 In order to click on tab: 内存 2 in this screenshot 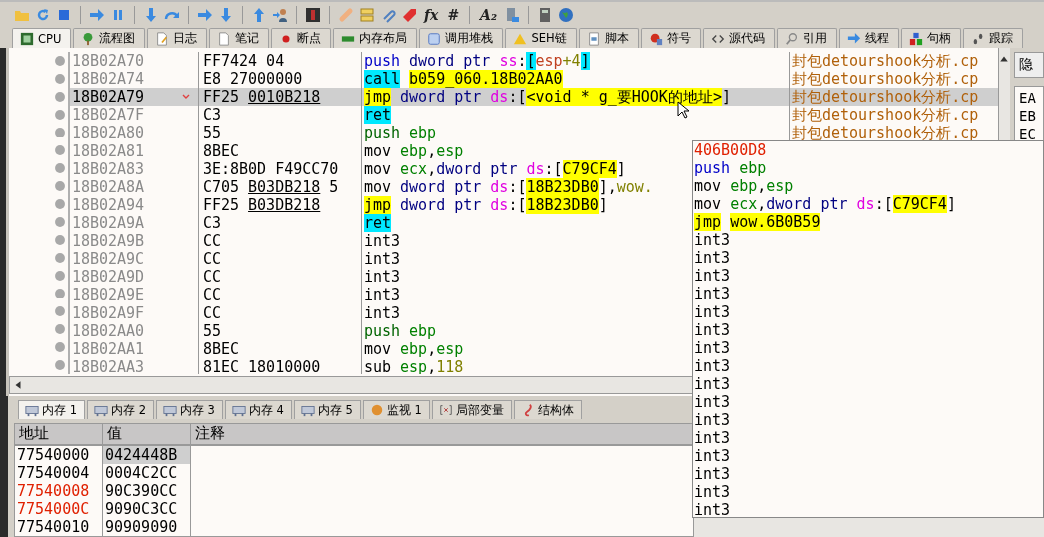, I will do `click(120, 409)`.